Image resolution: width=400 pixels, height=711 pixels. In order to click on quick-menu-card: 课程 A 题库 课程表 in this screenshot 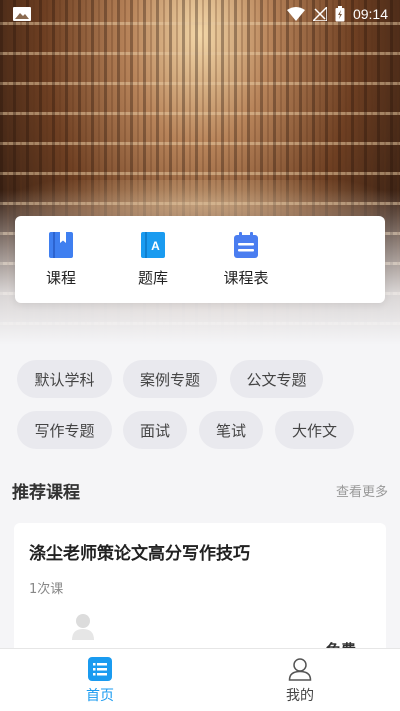, I will do `click(200, 259)`.